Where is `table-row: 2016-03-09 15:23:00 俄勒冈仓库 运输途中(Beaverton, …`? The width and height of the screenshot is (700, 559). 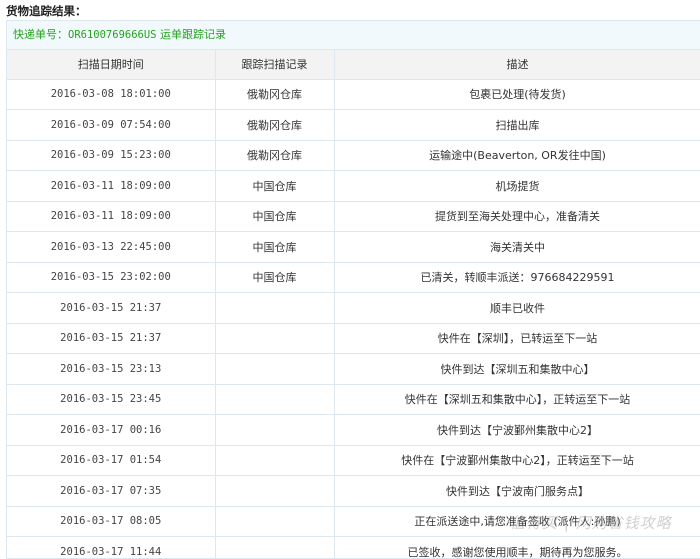 table-row: 2016-03-09 15:23:00 俄勒冈仓库 运输途中(Beaverton, … is located at coordinates (353, 155).